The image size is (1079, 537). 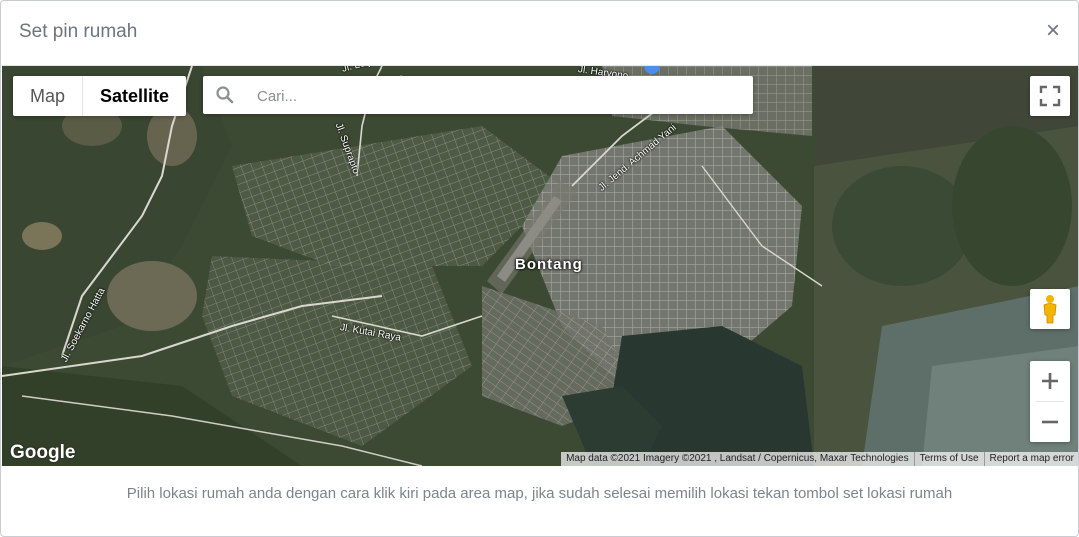 What do you see at coordinates (1053, 31) in the screenshot?
I see `close-button: ×` at bounding box center [1053, 31].